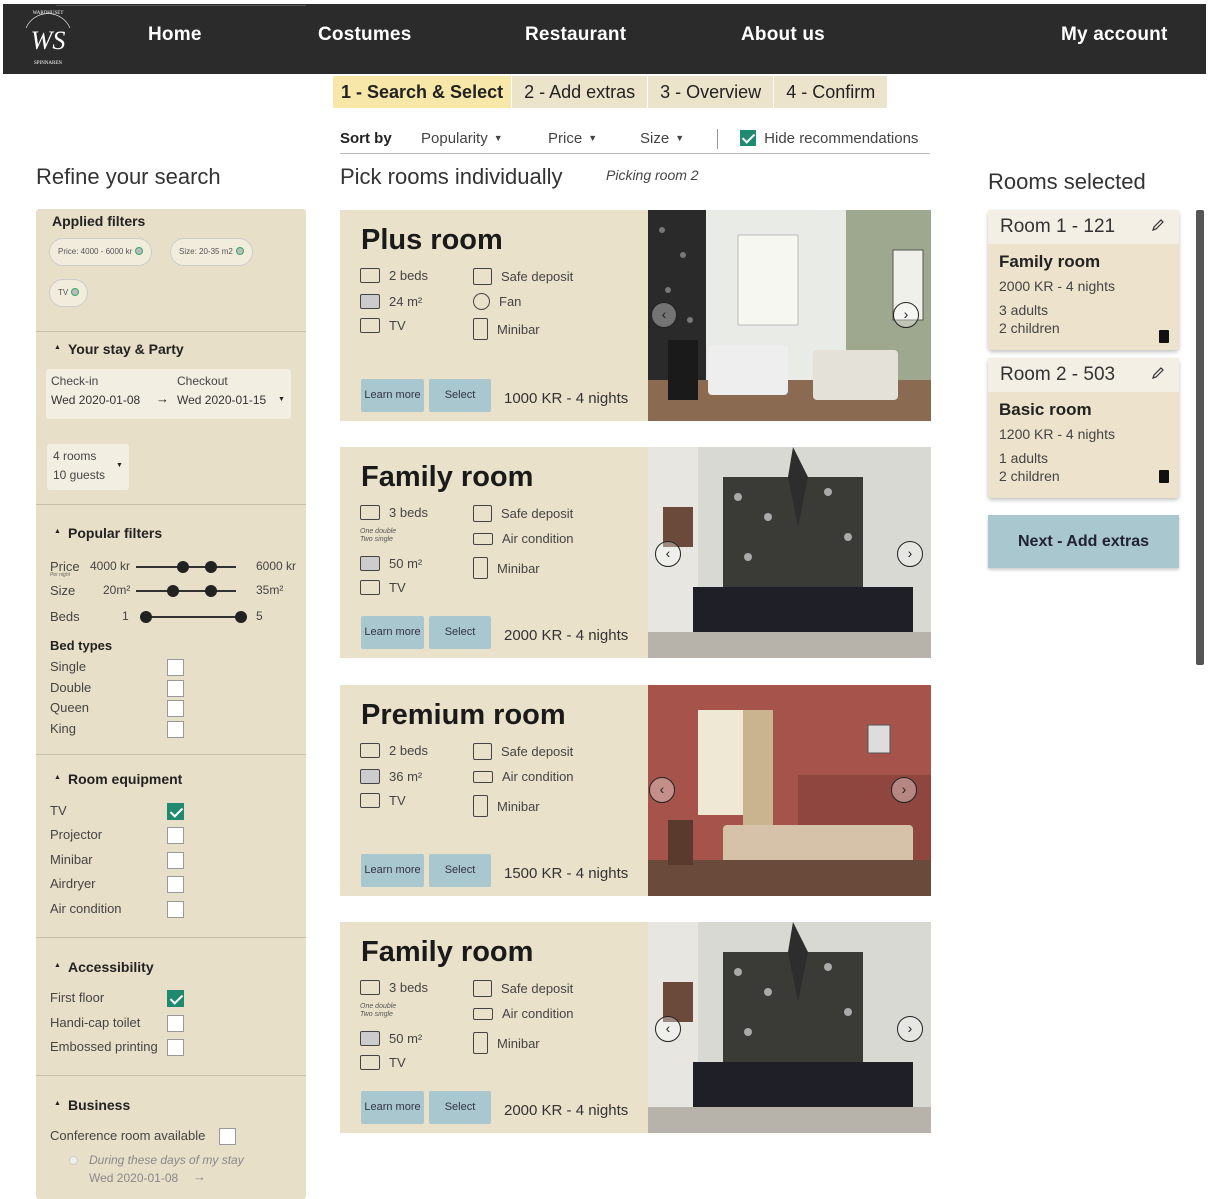  Describe the element at coordinates (1114, 35) in the screenshot. I see `nav-my-account: My account` at that location.